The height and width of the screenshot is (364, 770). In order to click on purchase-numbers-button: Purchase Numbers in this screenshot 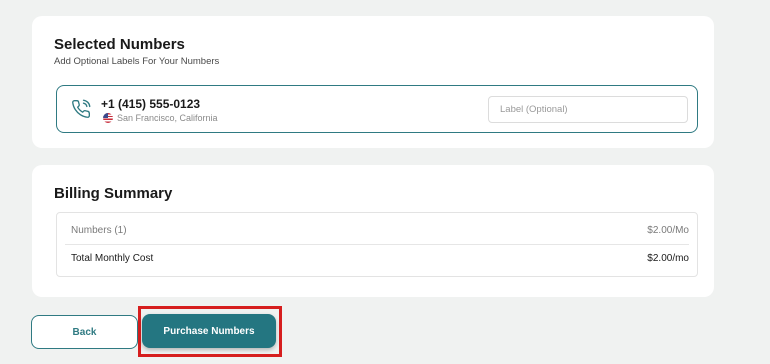, I will do `click(209, 331)`.